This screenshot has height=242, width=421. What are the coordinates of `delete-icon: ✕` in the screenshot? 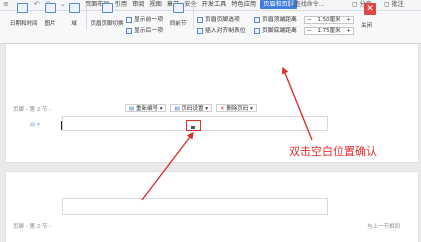 It's located at (222, 109).